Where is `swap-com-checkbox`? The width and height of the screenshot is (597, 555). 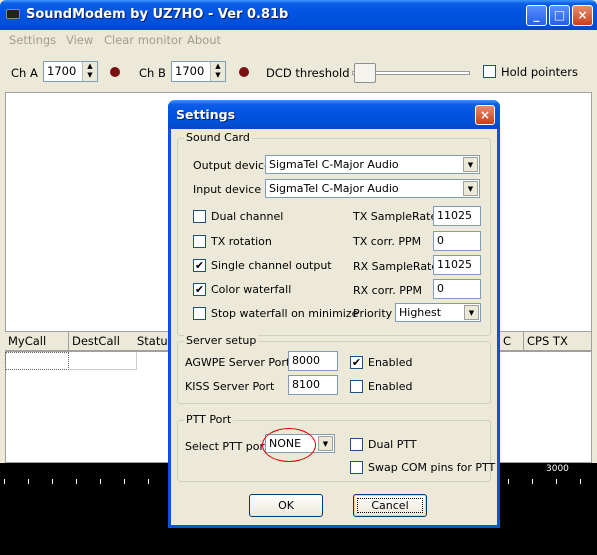 swap-com-checkbox is located at coordinates (356, 467).